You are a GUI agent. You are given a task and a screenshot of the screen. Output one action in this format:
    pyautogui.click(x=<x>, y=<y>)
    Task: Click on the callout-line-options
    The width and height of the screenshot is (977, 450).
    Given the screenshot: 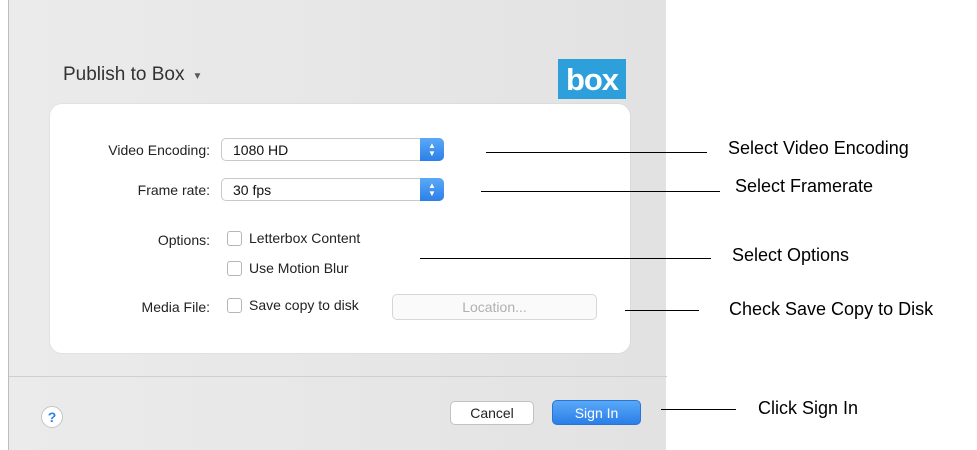 What is the action you would take?
    pyautogui.click(x=565, y=258)
    